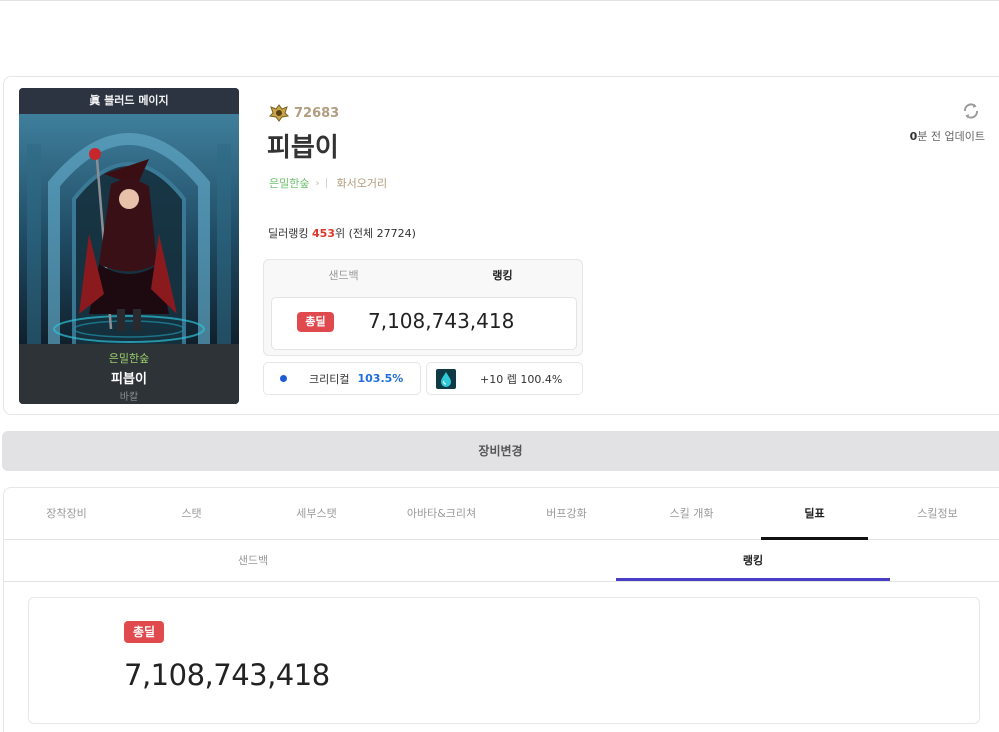 This screenshot has height=732, width=999. Describe the element at coordinates (129, 397) in the screenshot. I see `portrait-job: 바칼` at that location.